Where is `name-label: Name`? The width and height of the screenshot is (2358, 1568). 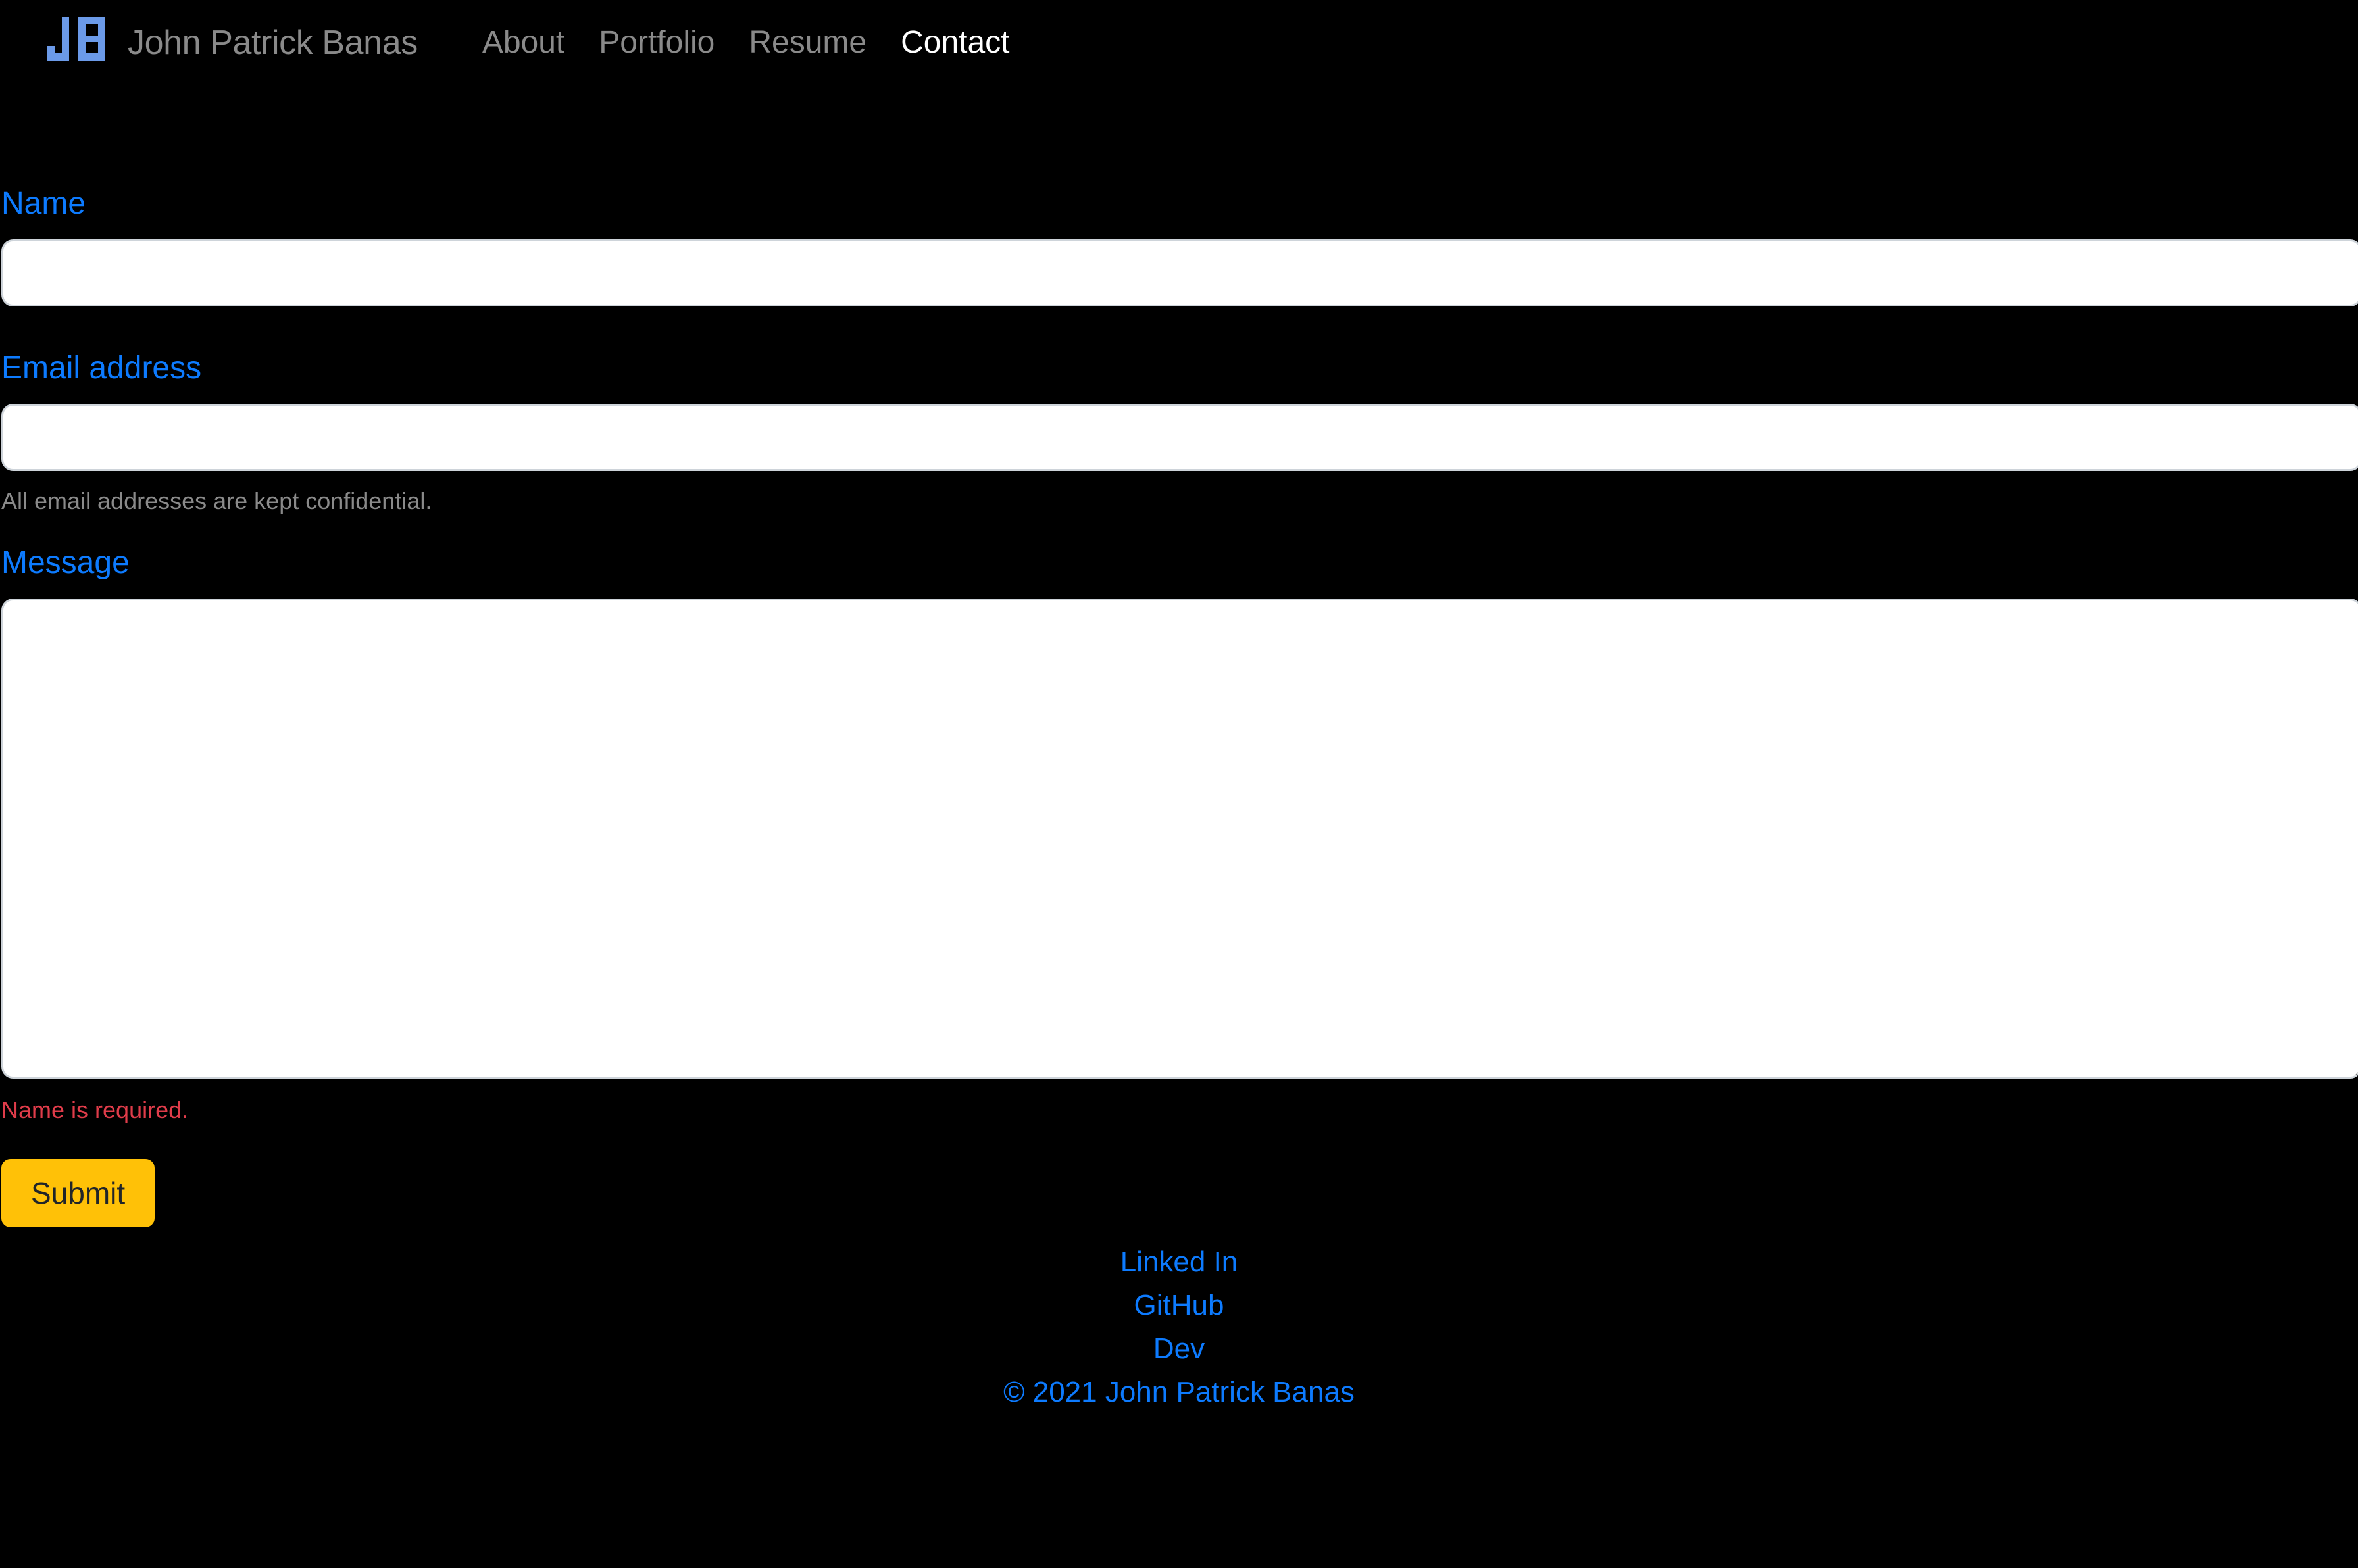
name-label: Name is located at coordinates (43, 204).